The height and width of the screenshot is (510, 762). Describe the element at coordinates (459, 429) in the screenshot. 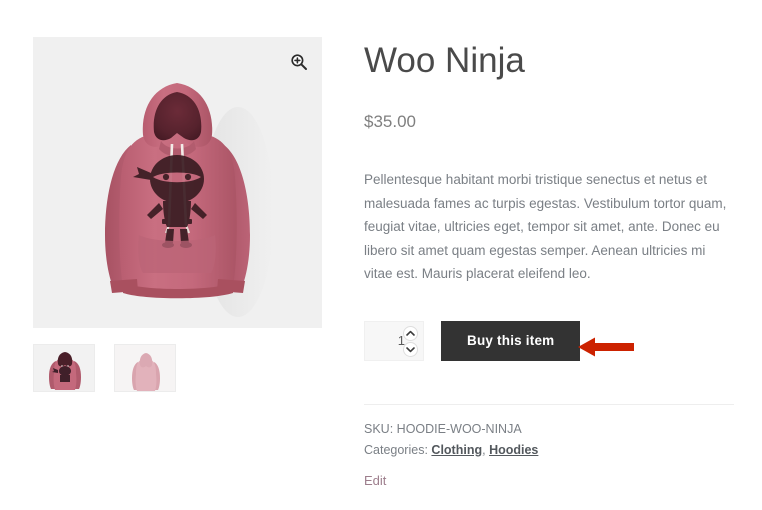

I see `sku-value: HOODIE-WOO-NINJA` at that location.